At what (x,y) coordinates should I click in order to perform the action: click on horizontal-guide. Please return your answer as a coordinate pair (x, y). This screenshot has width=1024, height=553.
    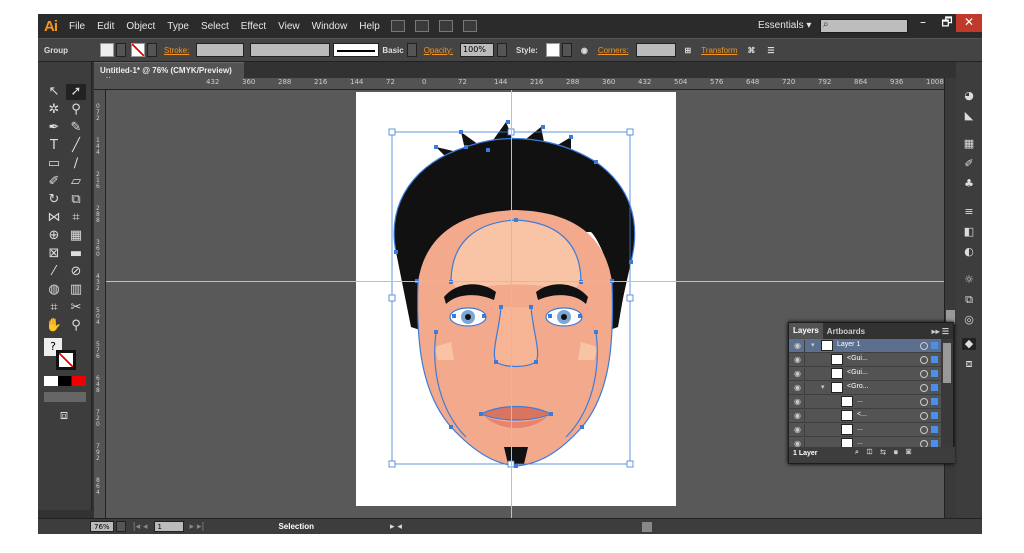
    Looking at the image, I should click on (525, 281).